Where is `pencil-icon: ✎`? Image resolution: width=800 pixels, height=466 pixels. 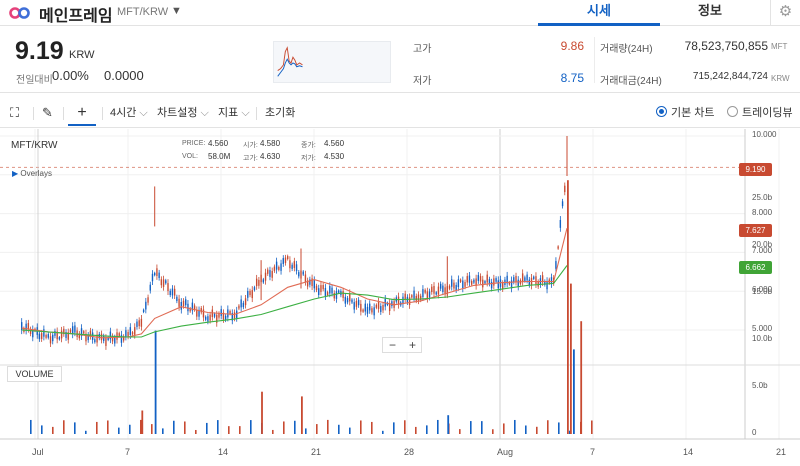
pencil-icon: ✎ is located at coordinates (47, 113).